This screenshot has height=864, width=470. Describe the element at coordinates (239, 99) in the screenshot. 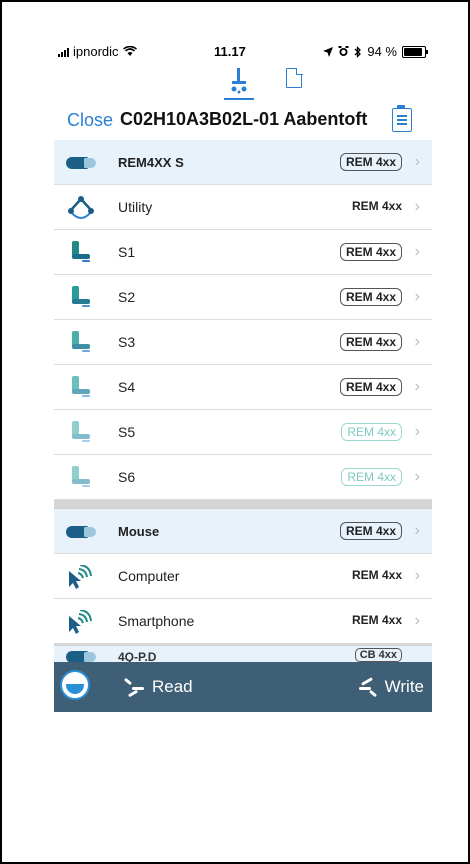

I see `active-tab-indicator` at that location.